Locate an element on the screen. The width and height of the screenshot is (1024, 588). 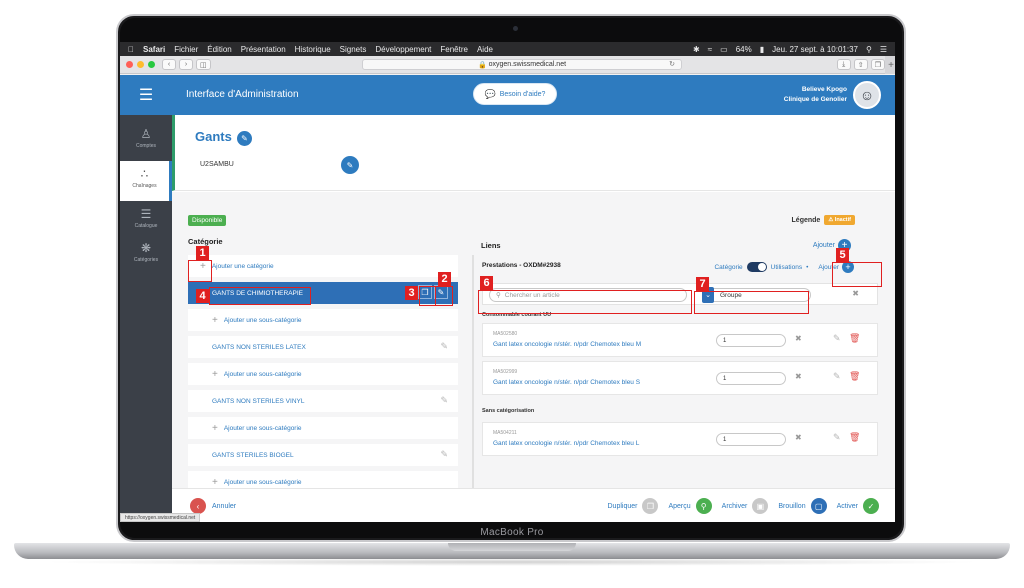
cancel-button: ‹ Annuler is located at coordinates (213, 506).